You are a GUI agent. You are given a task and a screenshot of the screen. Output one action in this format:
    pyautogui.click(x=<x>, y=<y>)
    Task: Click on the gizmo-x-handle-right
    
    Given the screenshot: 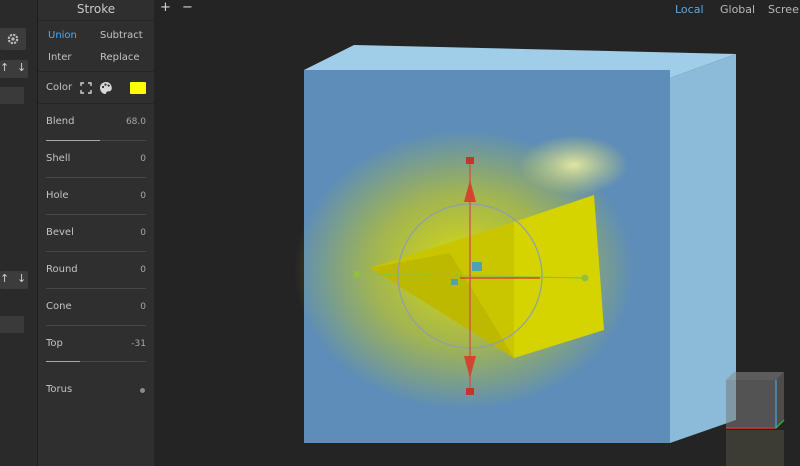 What is the action you would take?
    pyautogui.click(x=585, y=278)
    